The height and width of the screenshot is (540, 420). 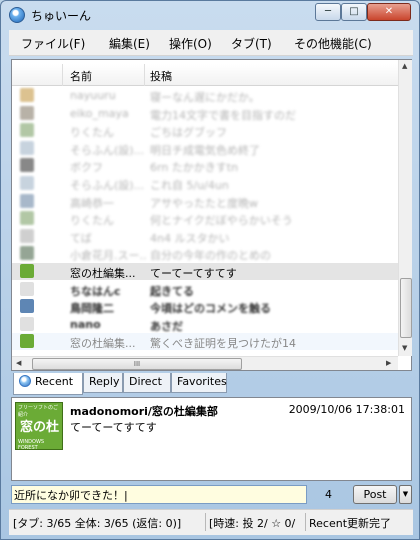 I want to click on row-post: 今頃はどのコメンを触る, so click(x=210, y=309).